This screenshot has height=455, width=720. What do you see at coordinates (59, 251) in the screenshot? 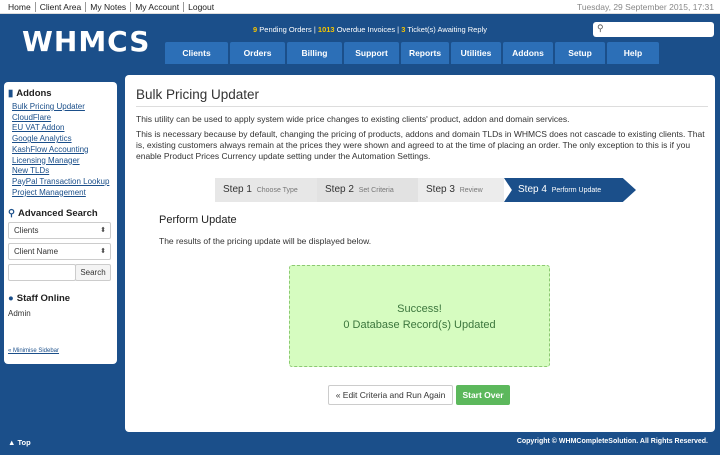
I see `search-field-select: Client Name ⬍` at bounding box center [59, 251].